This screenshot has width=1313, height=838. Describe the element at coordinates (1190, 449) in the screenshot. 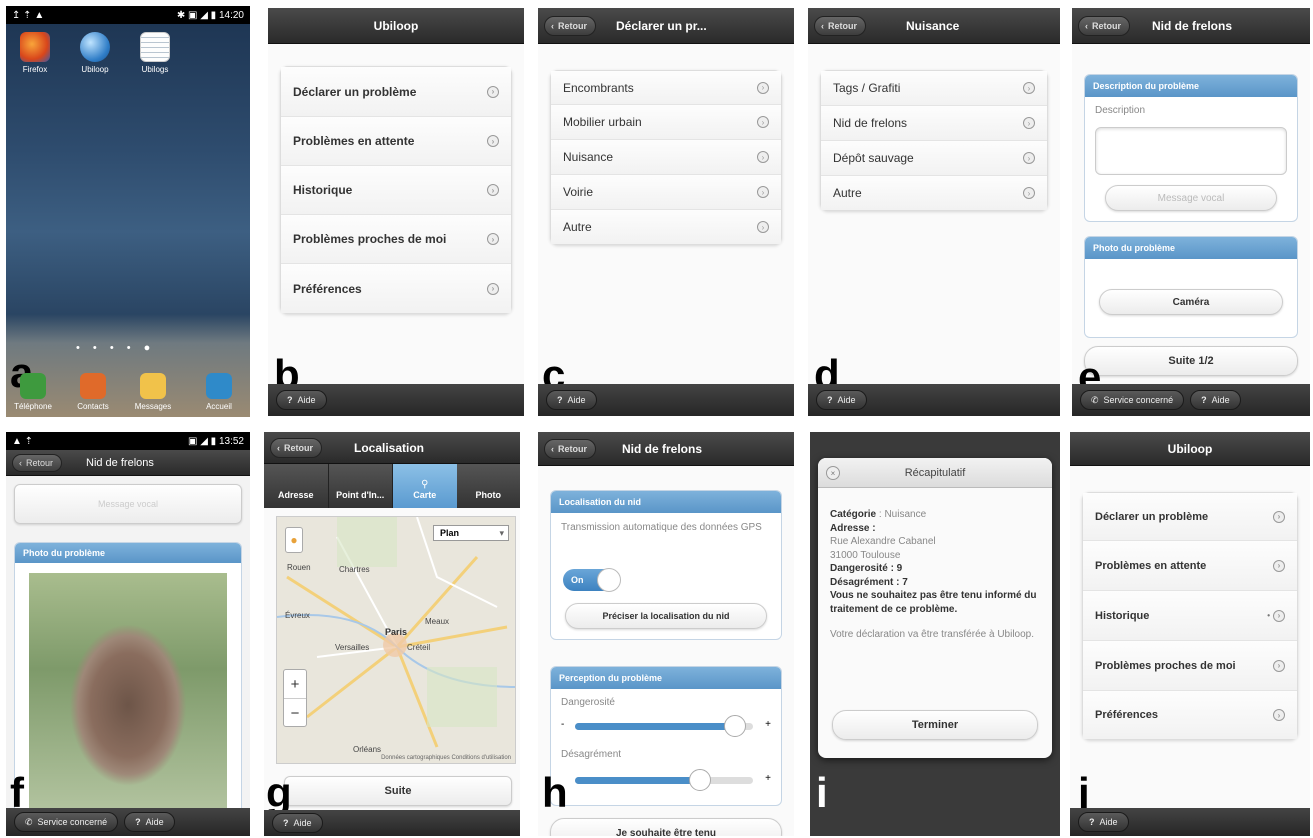

I see `header: Ubiloop` at that location.